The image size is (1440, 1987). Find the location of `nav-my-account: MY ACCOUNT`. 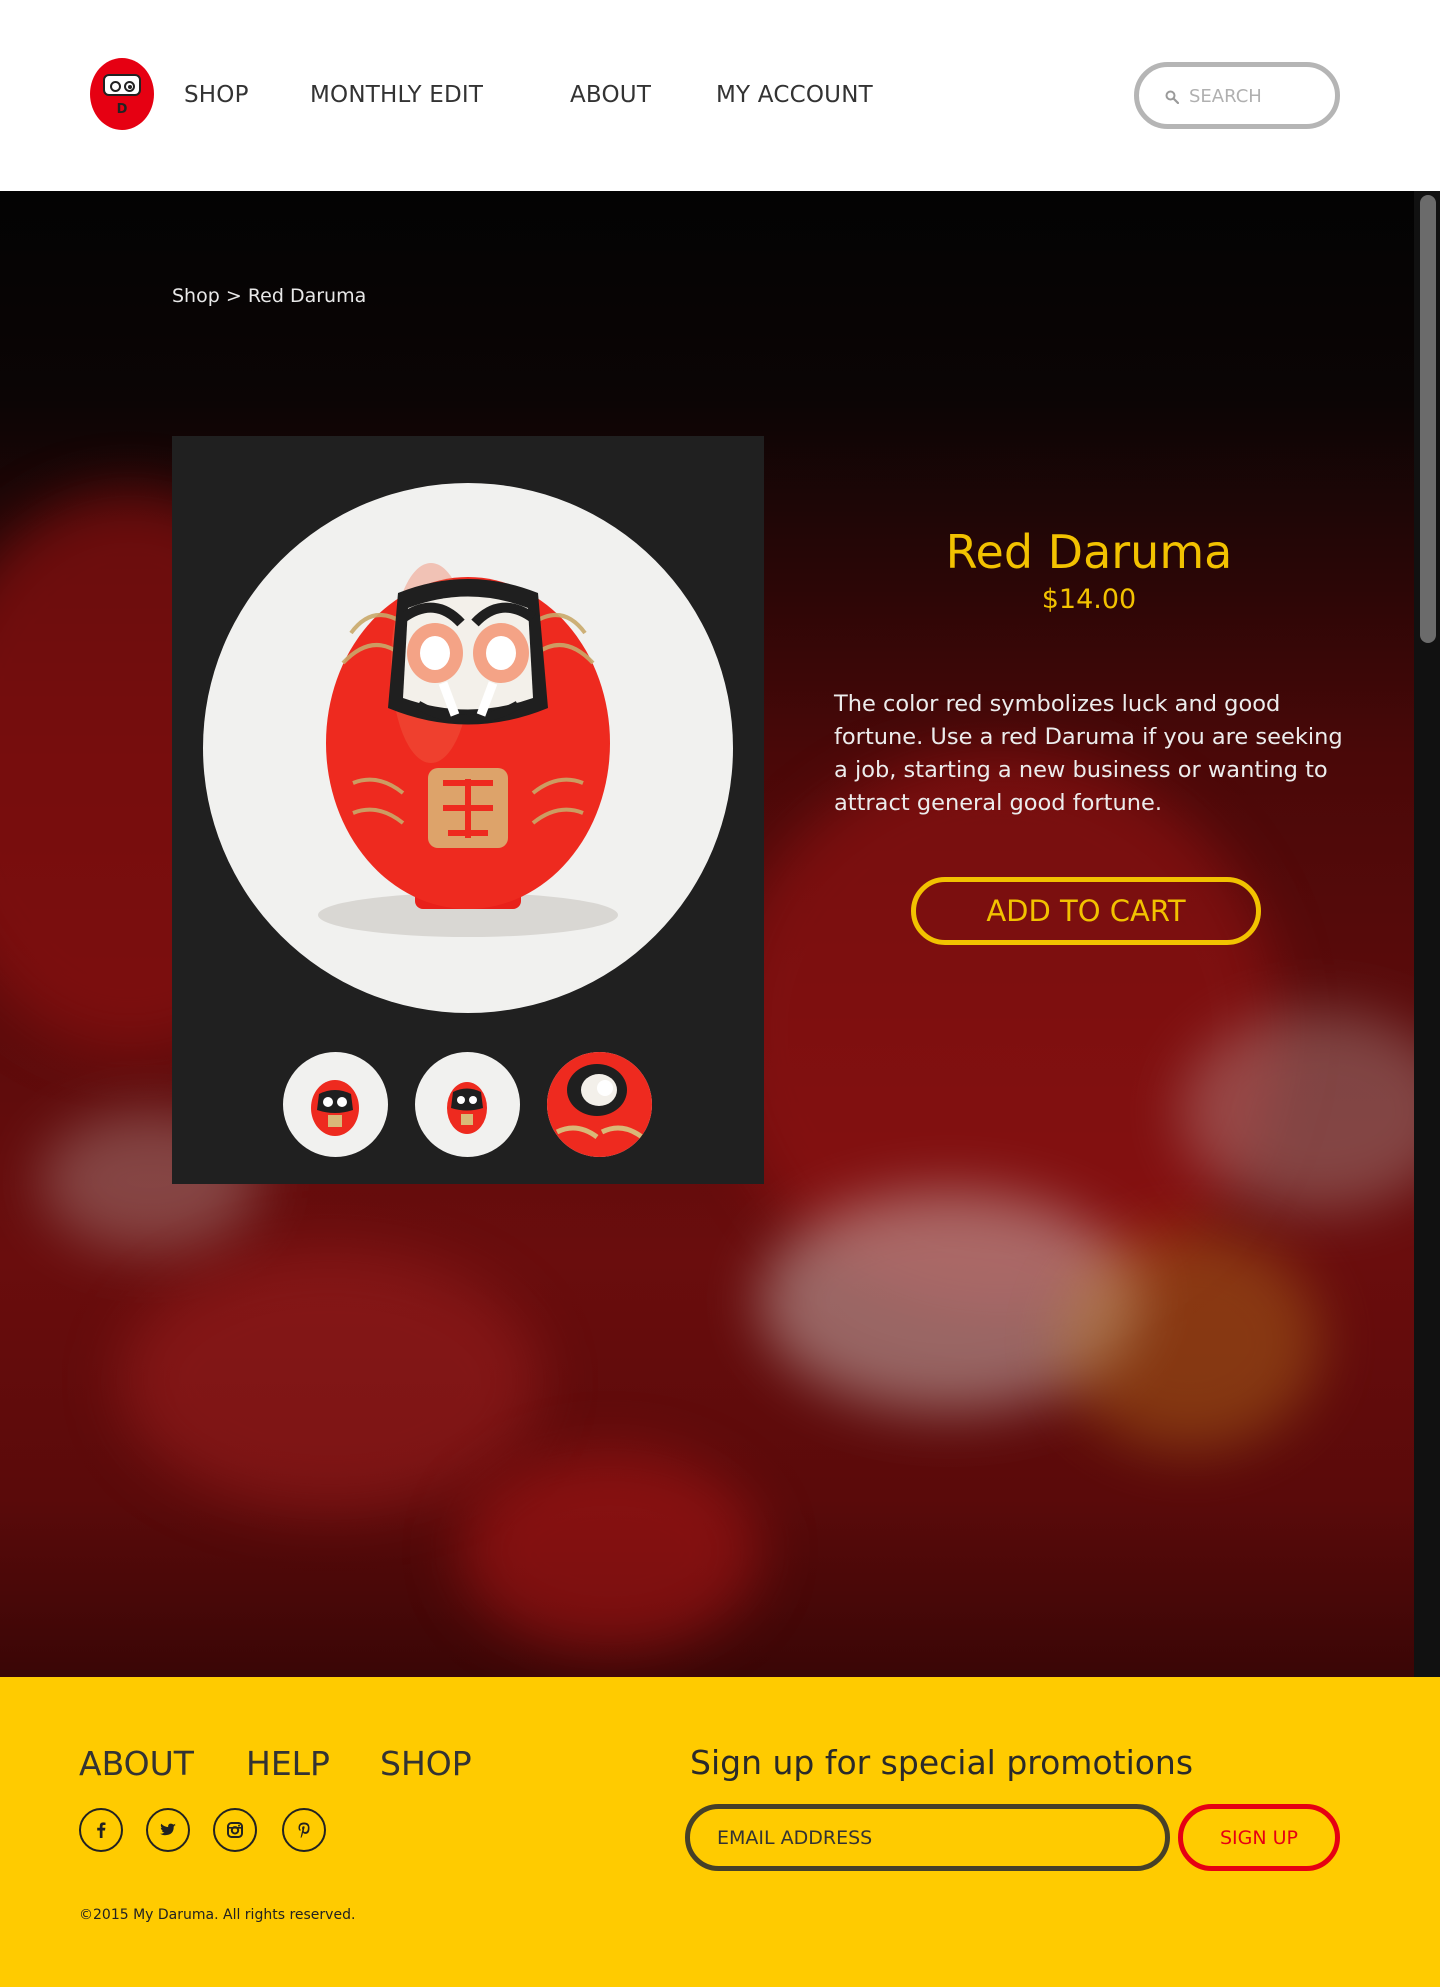

nav-my-account: MY ACCOUNT is located at coordinates (794, 95).